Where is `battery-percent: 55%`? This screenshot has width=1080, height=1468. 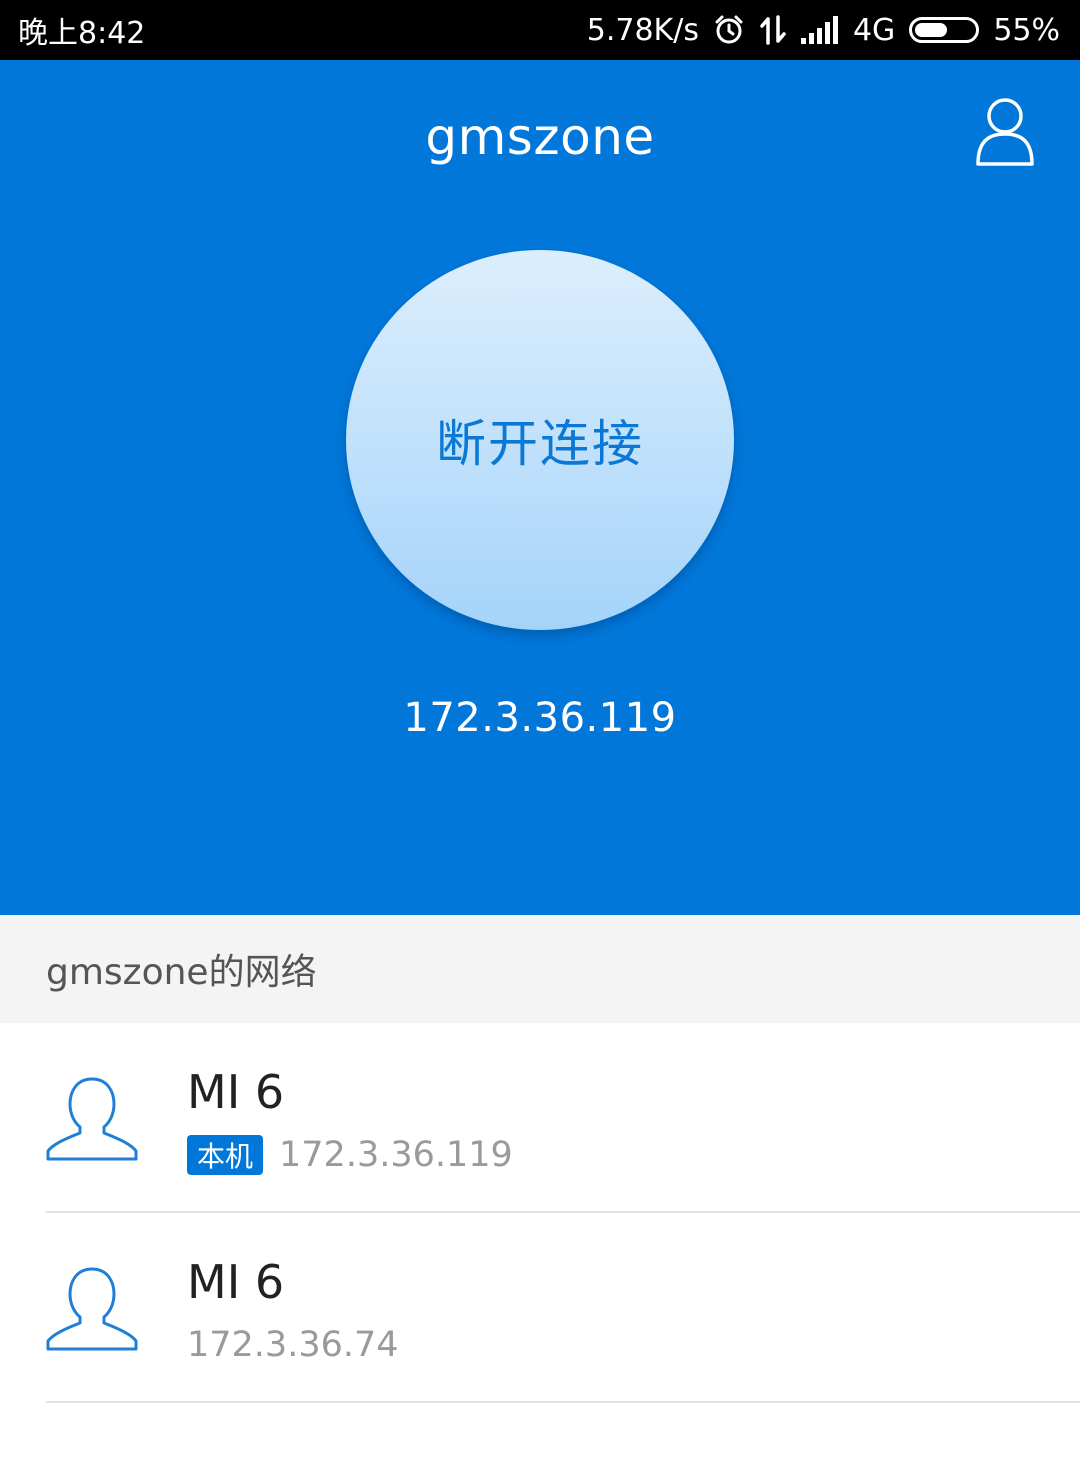 battery-percent: 55% is located at coordinates (1026, 30).